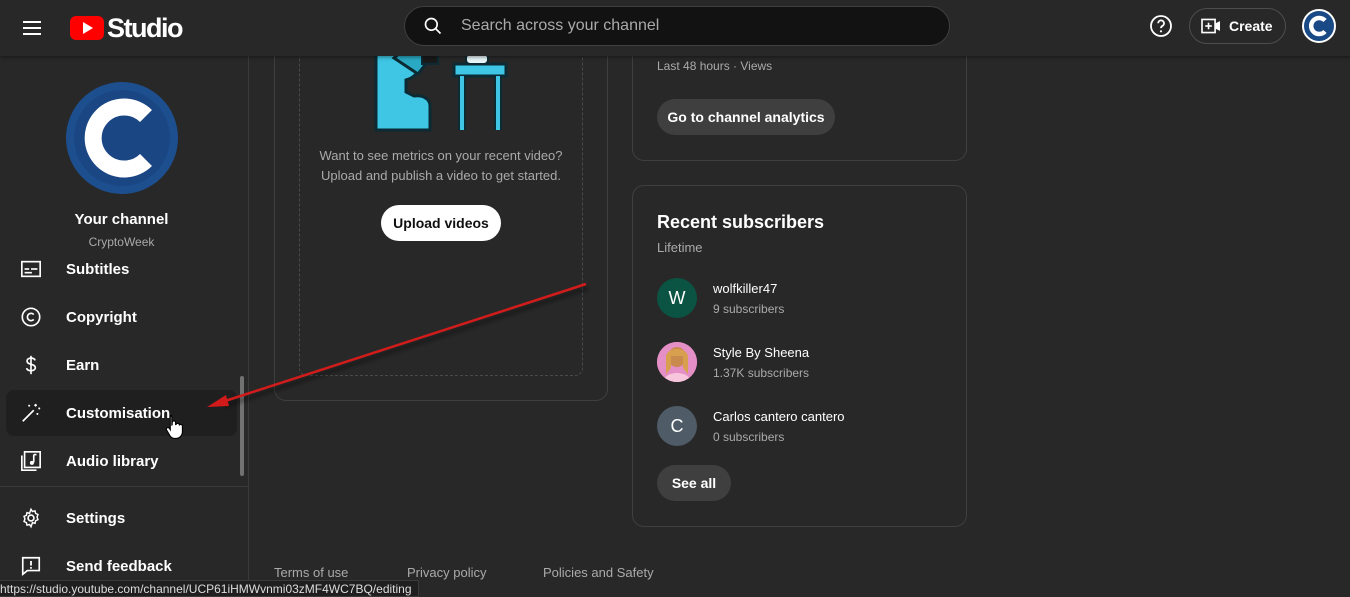 Image resolution: width=1350 pixels, height=597 pixels. I want to click on help-icon, so click(1161, 26).